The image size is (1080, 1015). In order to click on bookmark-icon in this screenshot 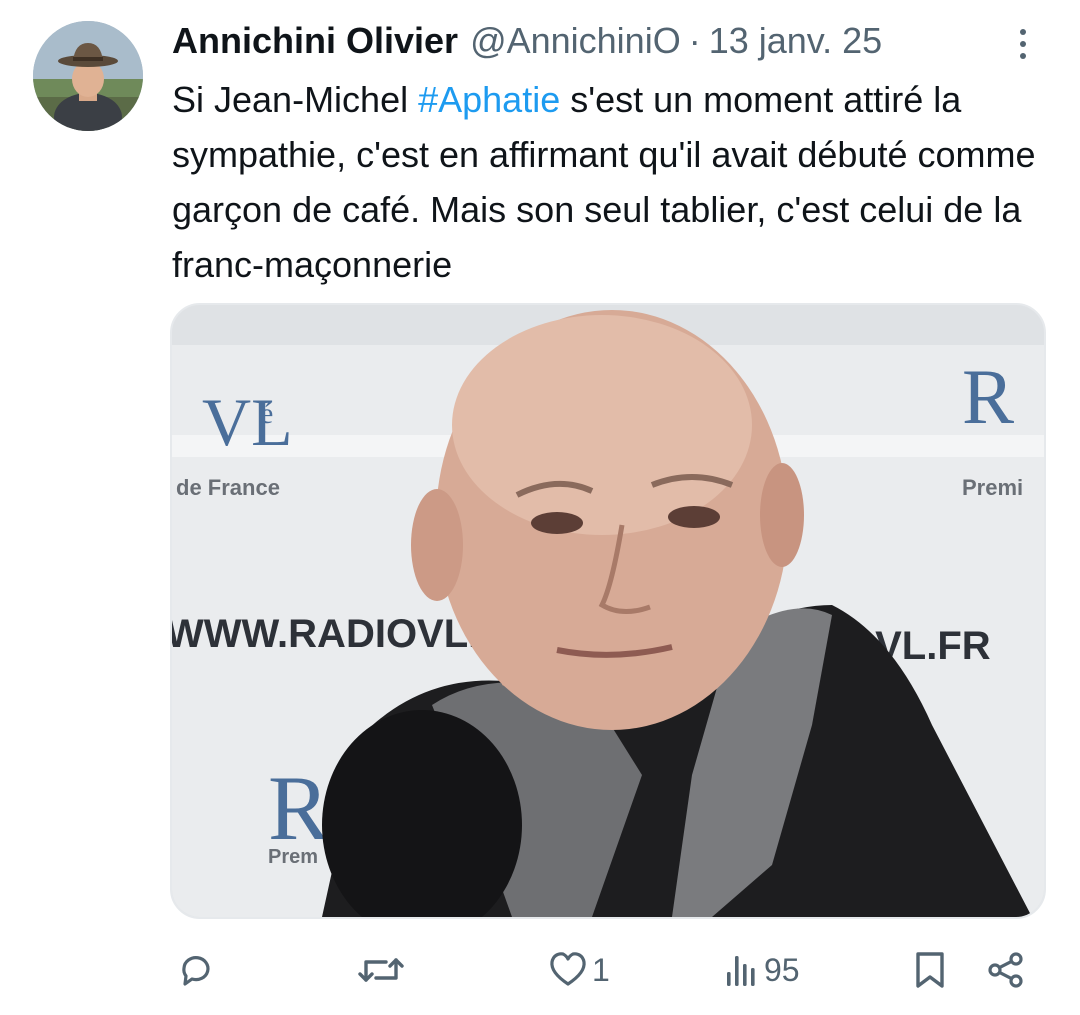, I will do `click(930, 970)`.